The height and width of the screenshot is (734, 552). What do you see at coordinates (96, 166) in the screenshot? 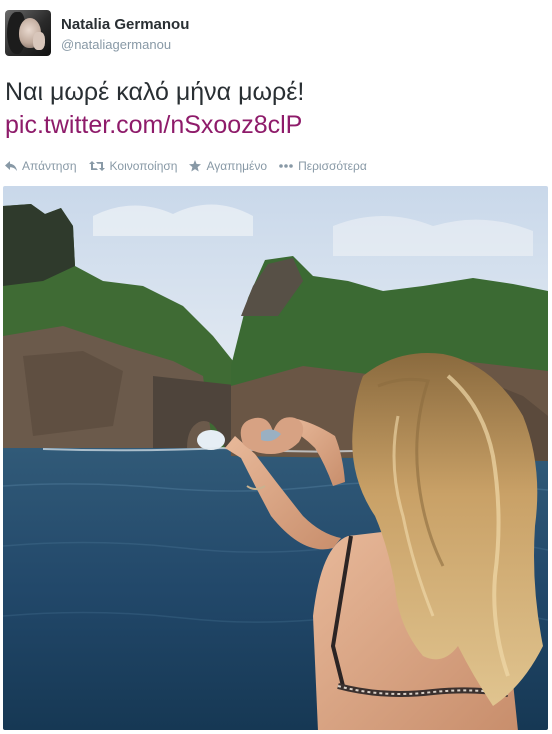
I see `retweet-icon` at bounding box center [96, 166].